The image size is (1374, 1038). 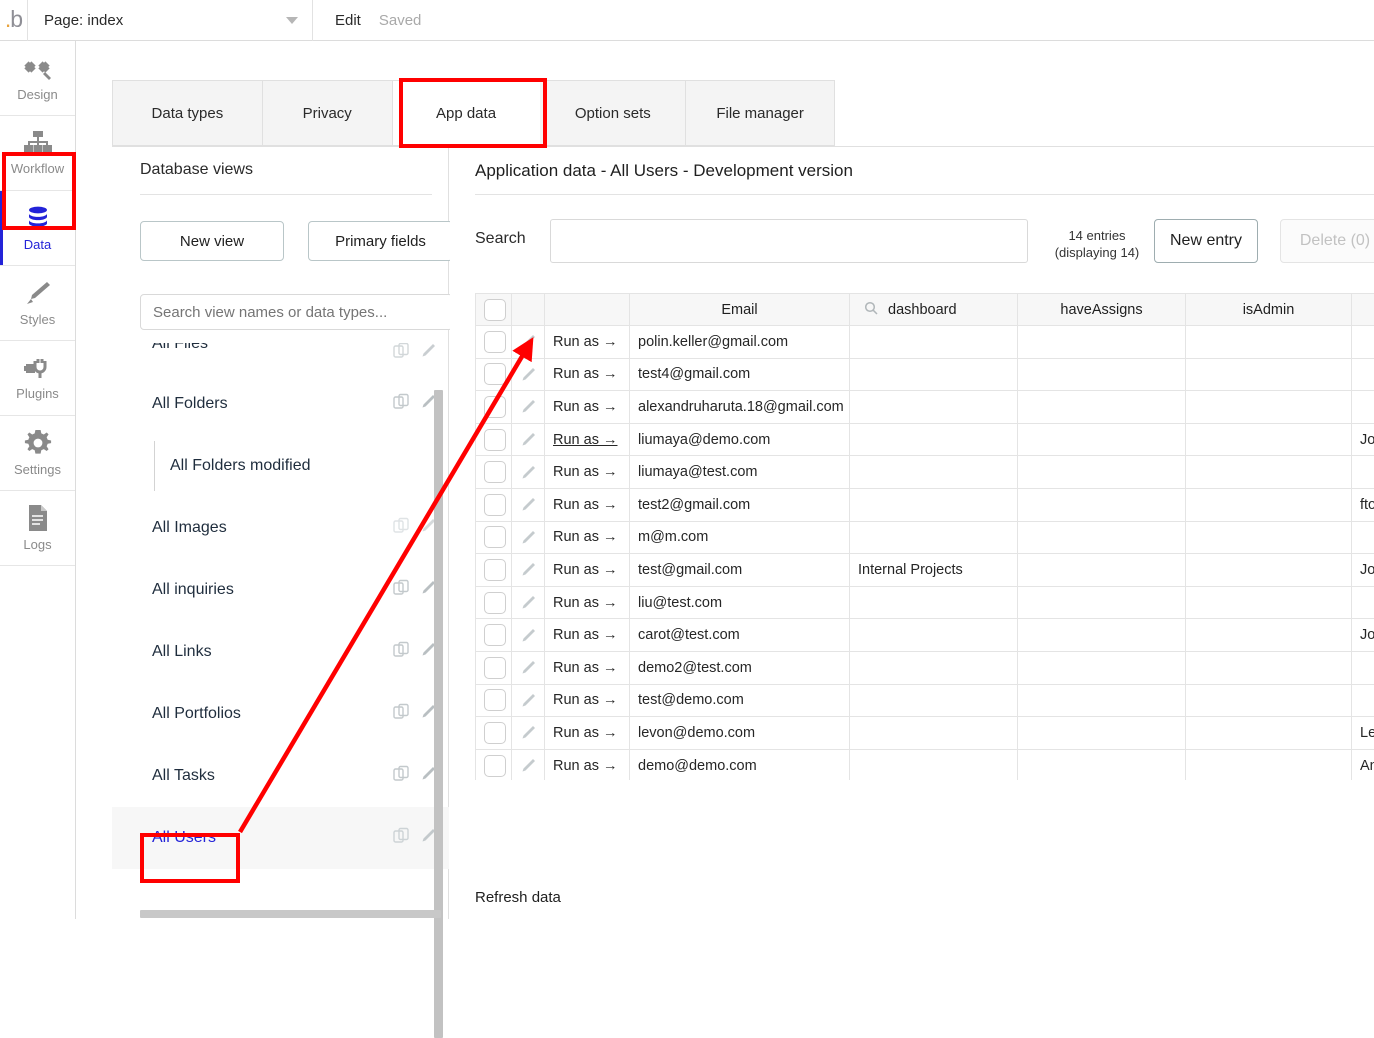 What do you see at coordinates (280, 838) in the screenshot?
I see `sidebar-item-all-users: All Users` at bounding box center [280, 838].